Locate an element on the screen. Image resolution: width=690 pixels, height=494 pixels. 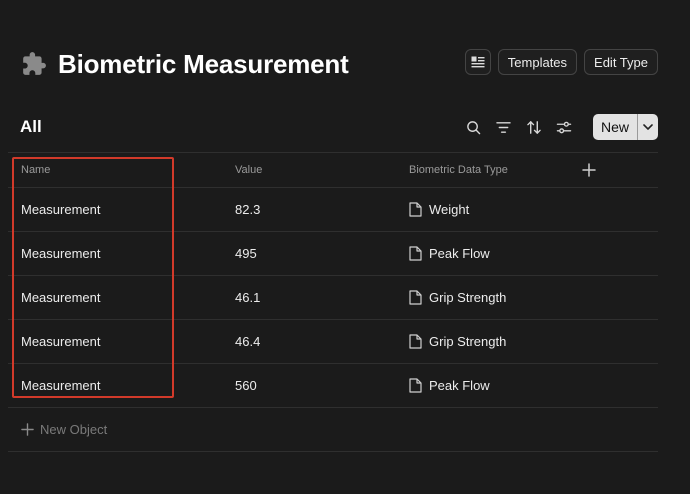
page-title: Biometric Measurement is located at coordinates (203, 63).